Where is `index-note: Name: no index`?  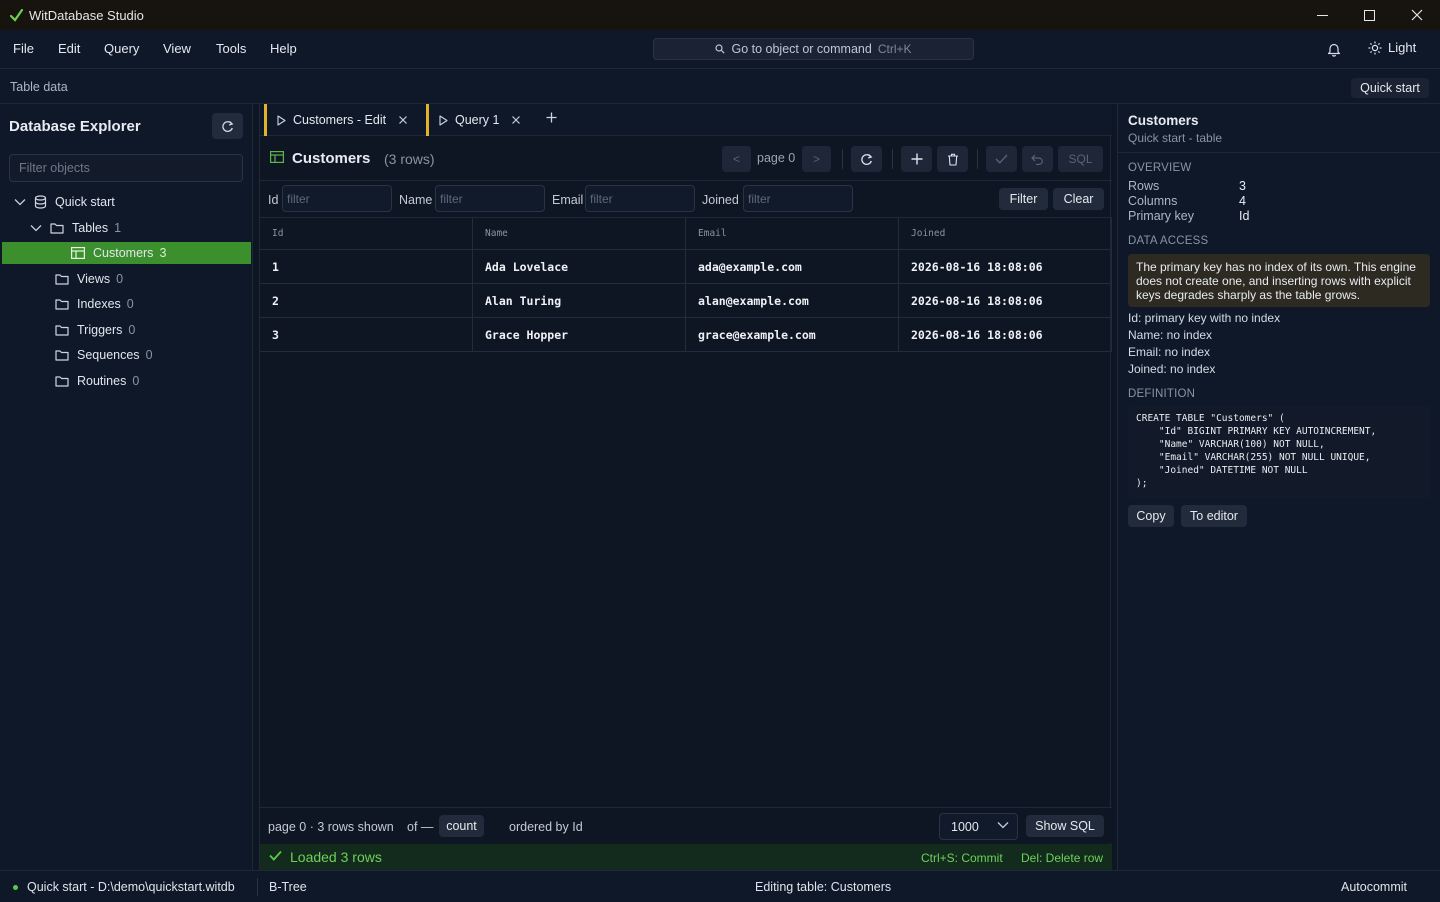 index-note: Name: no index is located at coordinates (1170, 335).